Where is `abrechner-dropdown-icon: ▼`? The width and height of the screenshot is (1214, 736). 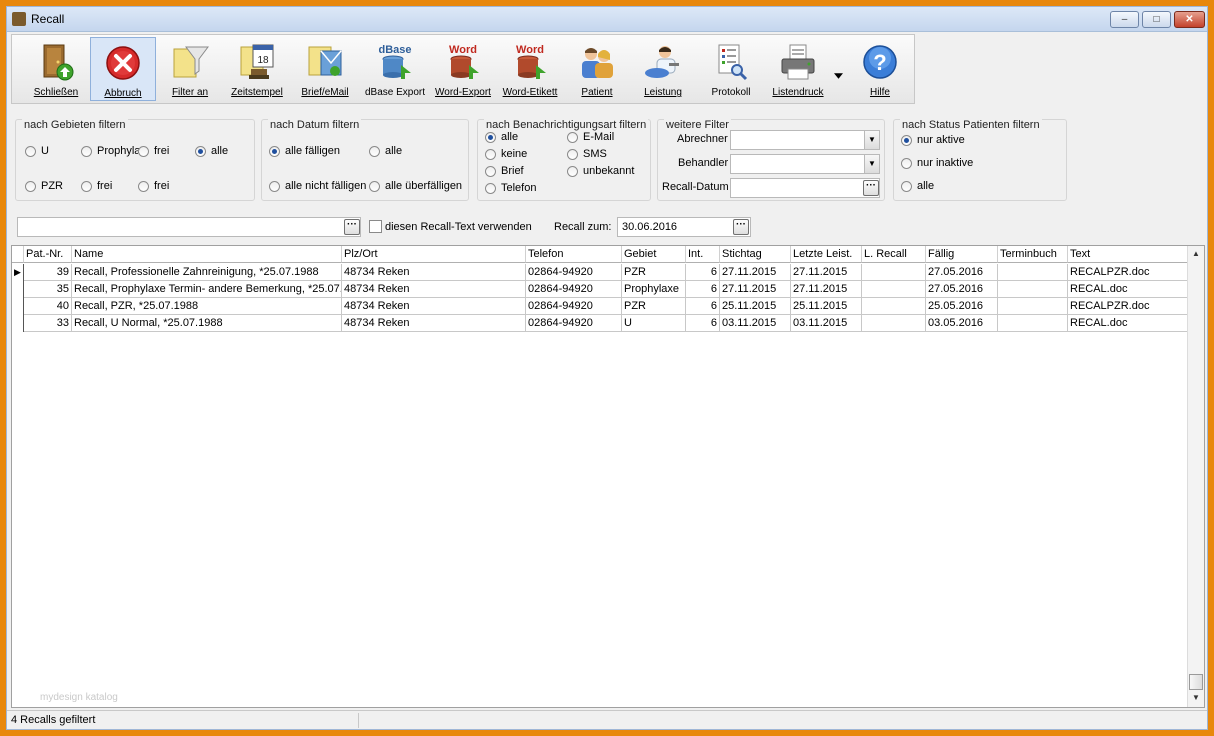 abrechner-dropdown-icon: ▼ is located at coordinates (871, 140).